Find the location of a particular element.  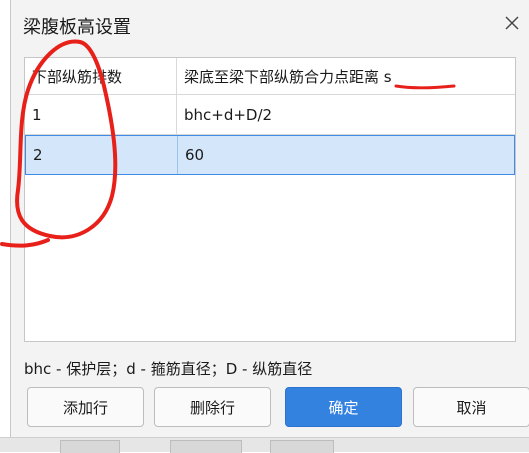

symbol-legend: bhc - 保护层；d - 箍筋直径；D - 纵筋直径 is located at coordinates (168, 369).